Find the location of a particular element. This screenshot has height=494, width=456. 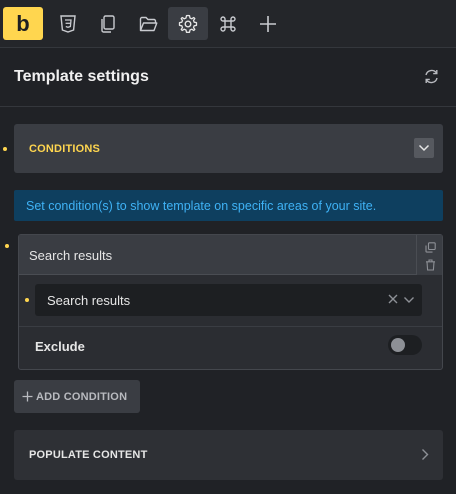

populate-content-title: POPULATE CONTENT is located at coordinates (88, 455).